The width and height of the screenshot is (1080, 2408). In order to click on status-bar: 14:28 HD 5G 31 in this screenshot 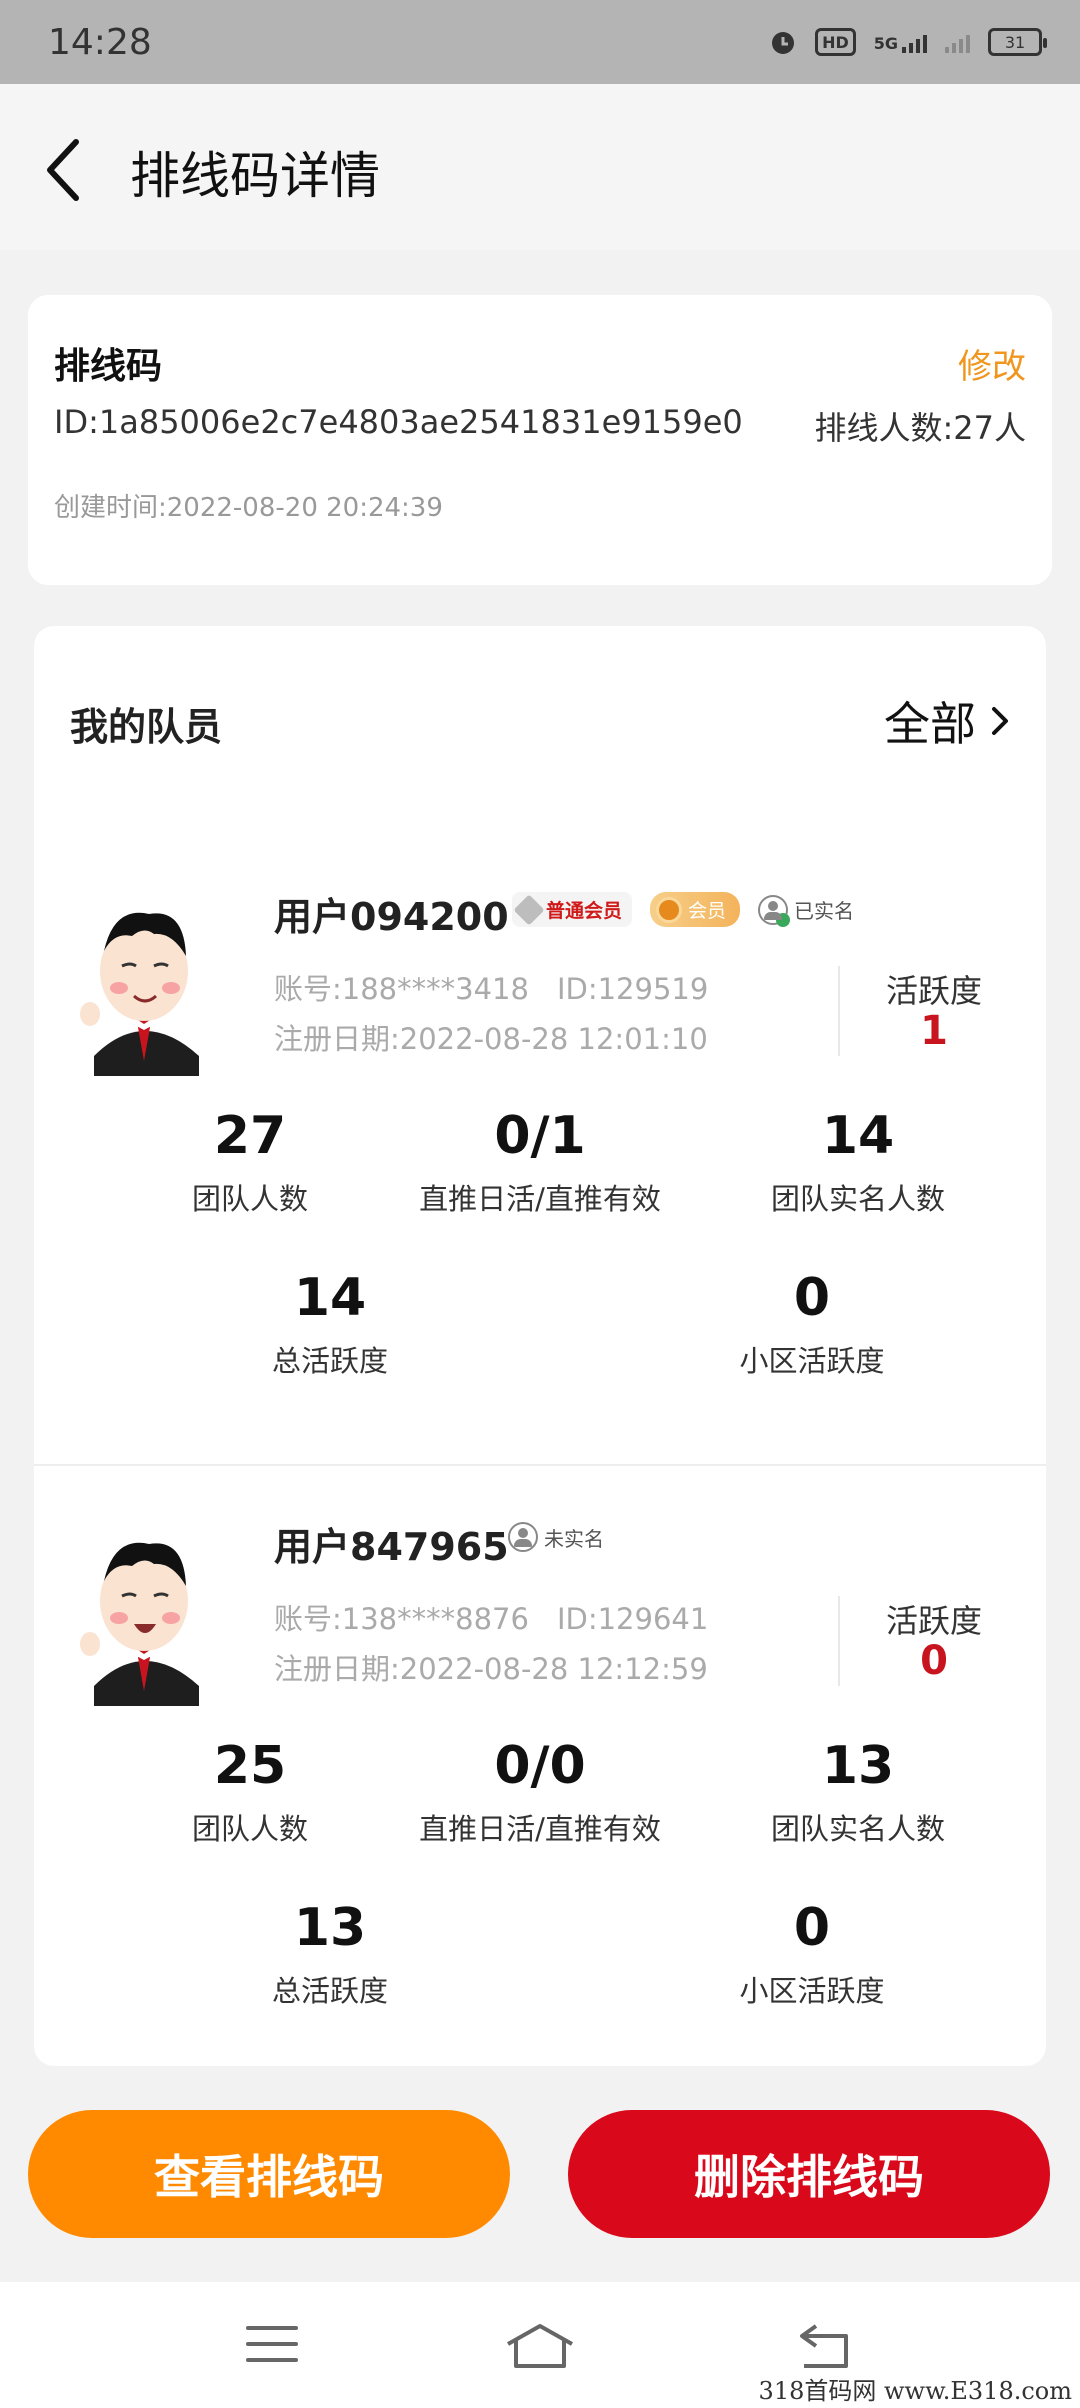, I will do `click(540, 42)`.